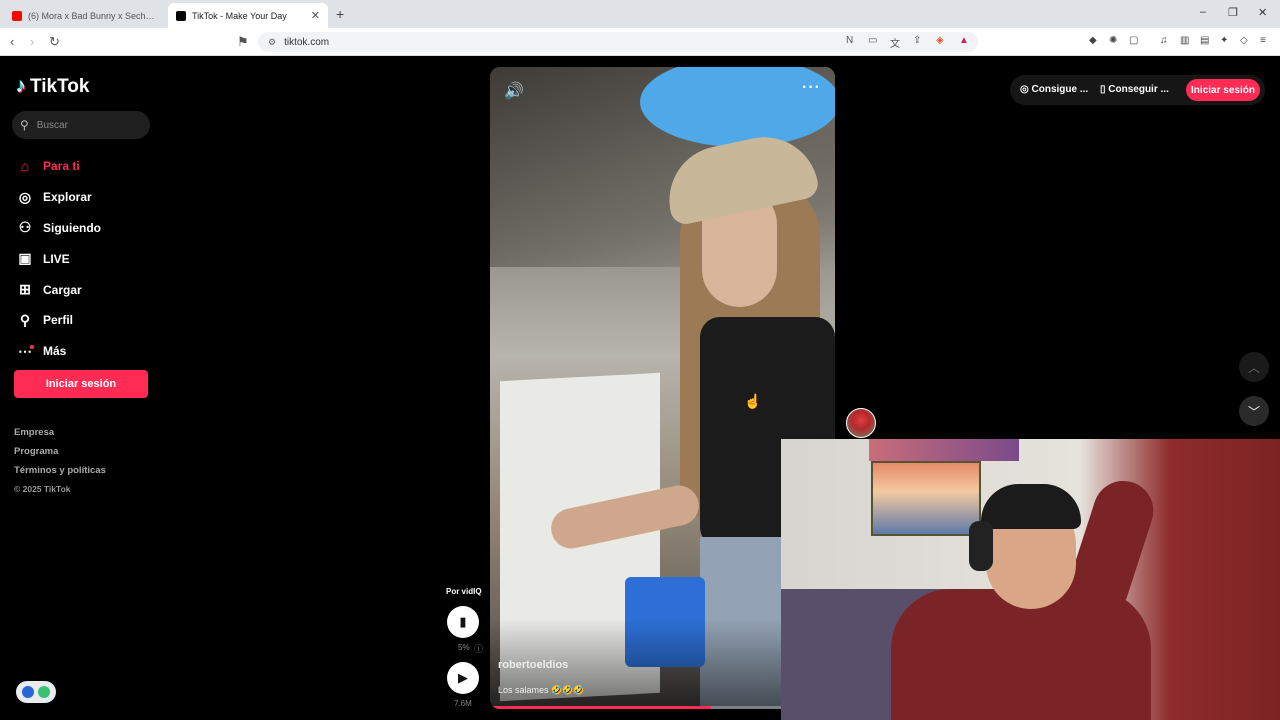 The image size is (1280, 720). I want to click on sidebar-item-para-ti: ⌂ Para ti, so click(58, 166).